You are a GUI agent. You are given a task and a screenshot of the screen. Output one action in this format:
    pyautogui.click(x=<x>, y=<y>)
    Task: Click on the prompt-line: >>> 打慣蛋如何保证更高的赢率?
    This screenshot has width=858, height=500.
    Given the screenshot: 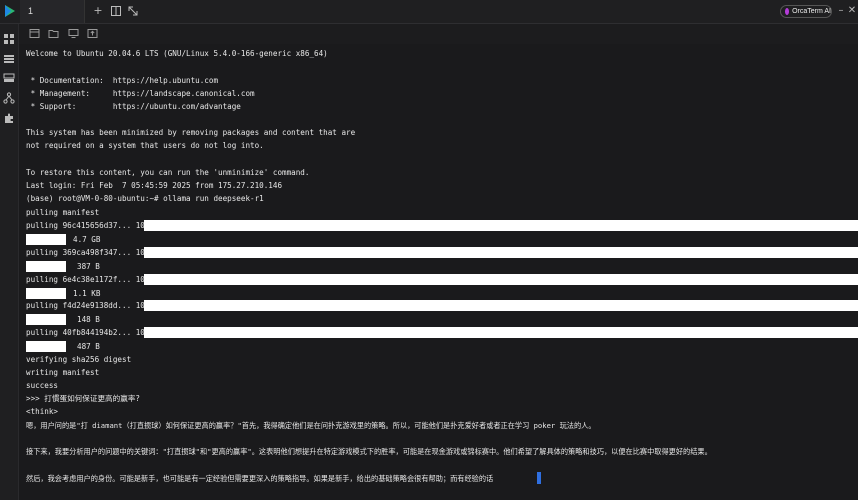 What is the action you would take?
    pyautogui.click(x=83, y=398)
    